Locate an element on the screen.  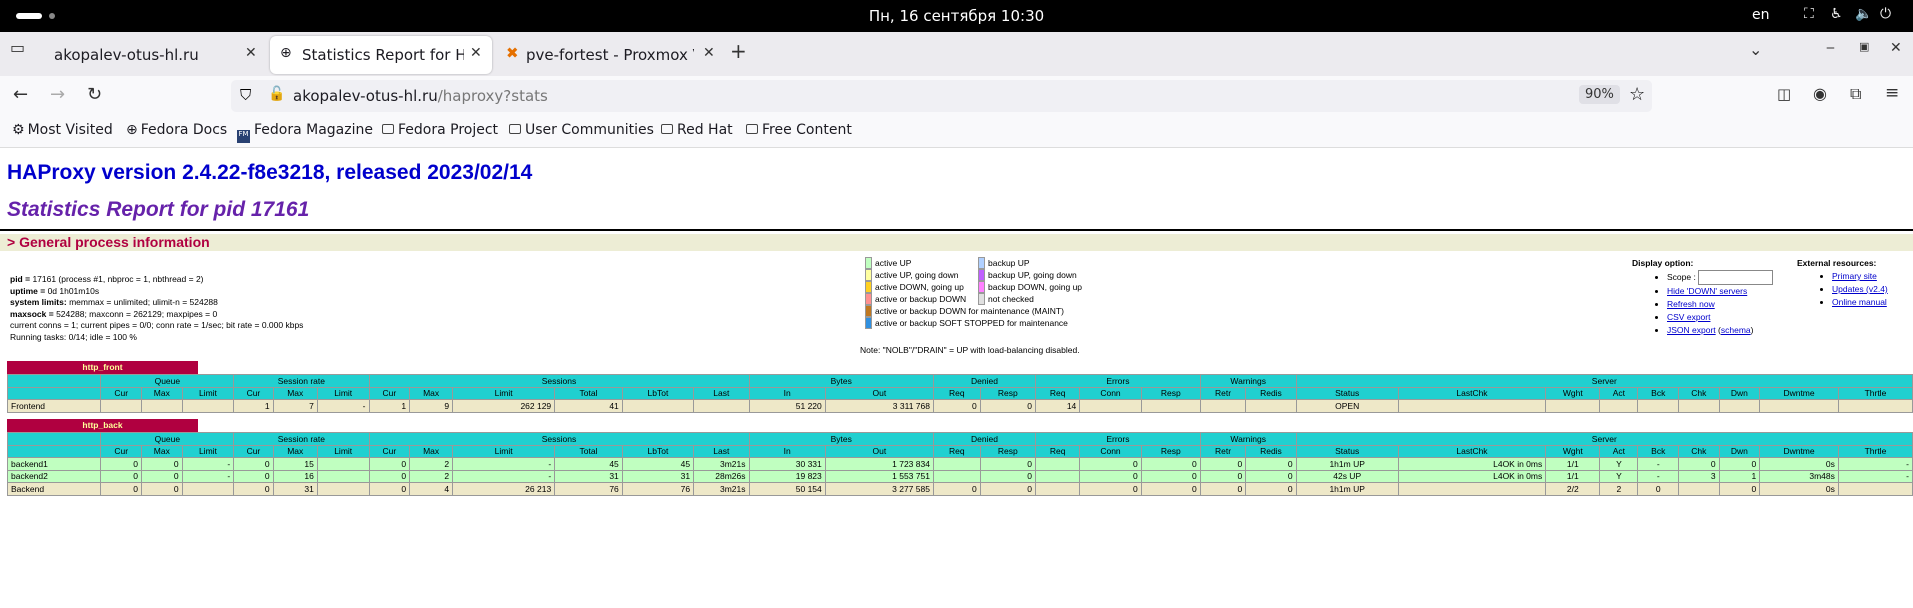
bookmark-red-hat: Red Hat is located at coordinates (697, 130).